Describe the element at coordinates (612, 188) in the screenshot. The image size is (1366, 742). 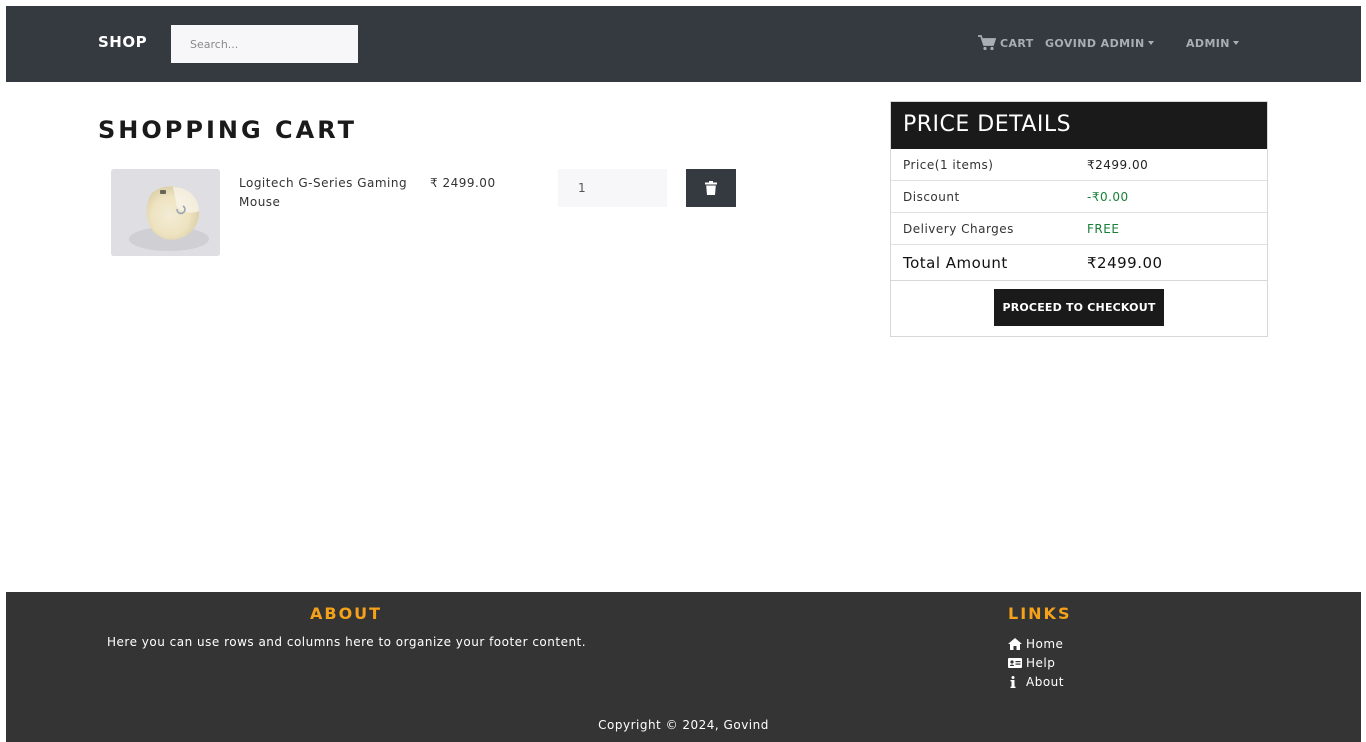
I see `quantity-input` at that location.